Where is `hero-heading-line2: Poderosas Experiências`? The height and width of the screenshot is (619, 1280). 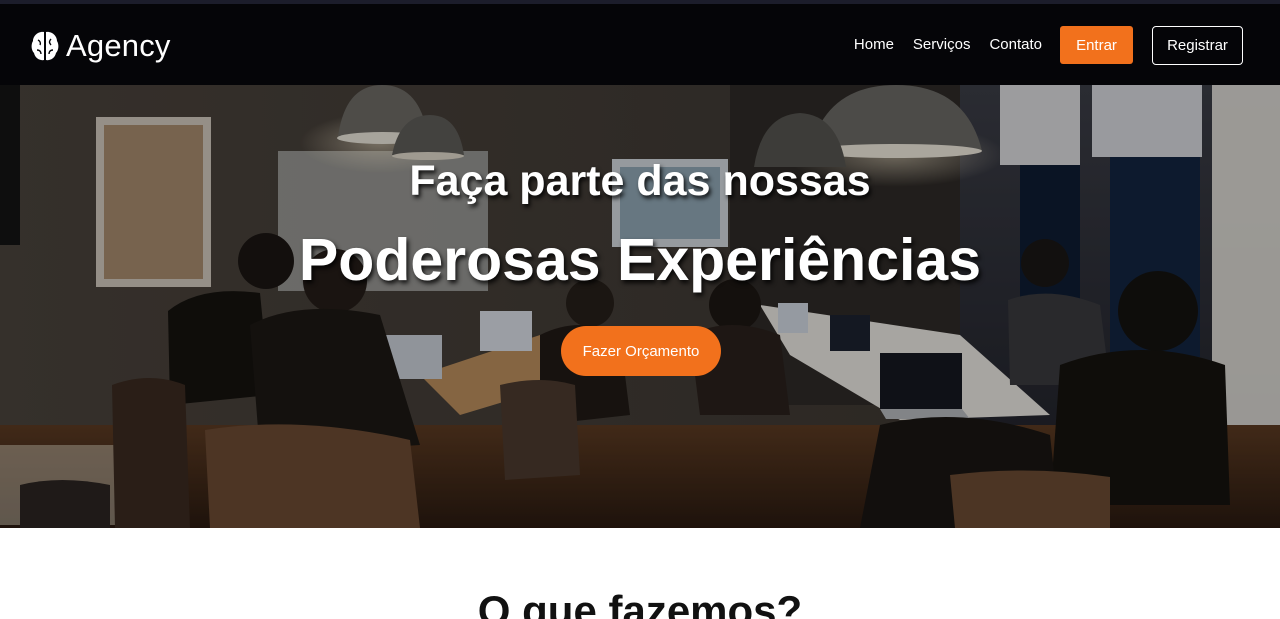
hero-heading-line2: Poderosas Experiências is located at coordinates (640, 260).